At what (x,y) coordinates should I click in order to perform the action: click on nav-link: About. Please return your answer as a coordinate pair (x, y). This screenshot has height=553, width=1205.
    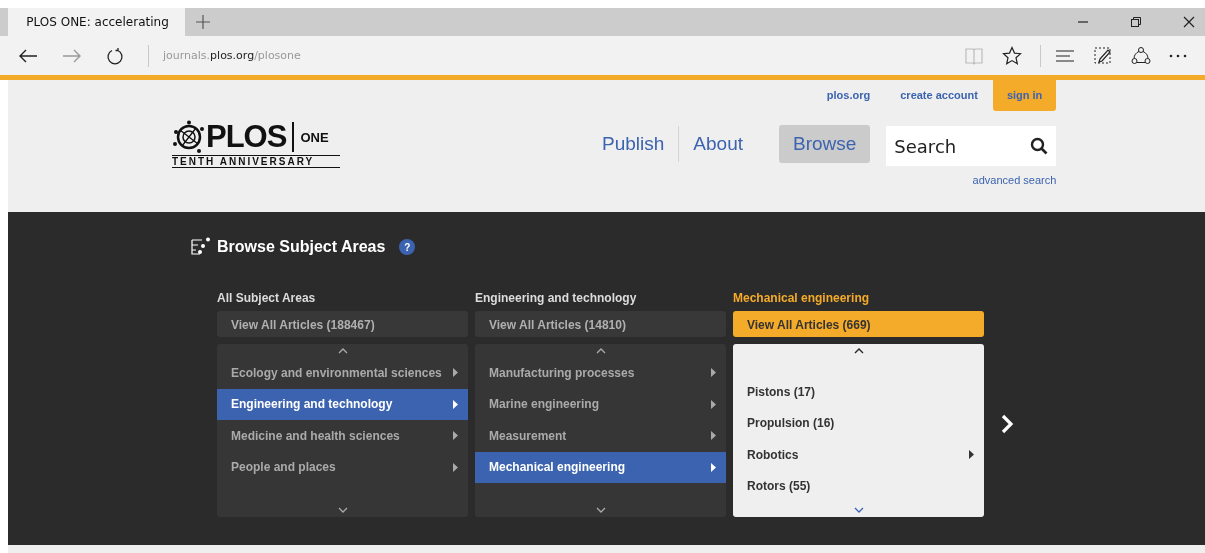
    Looking at the image, I should click on (718, 144).